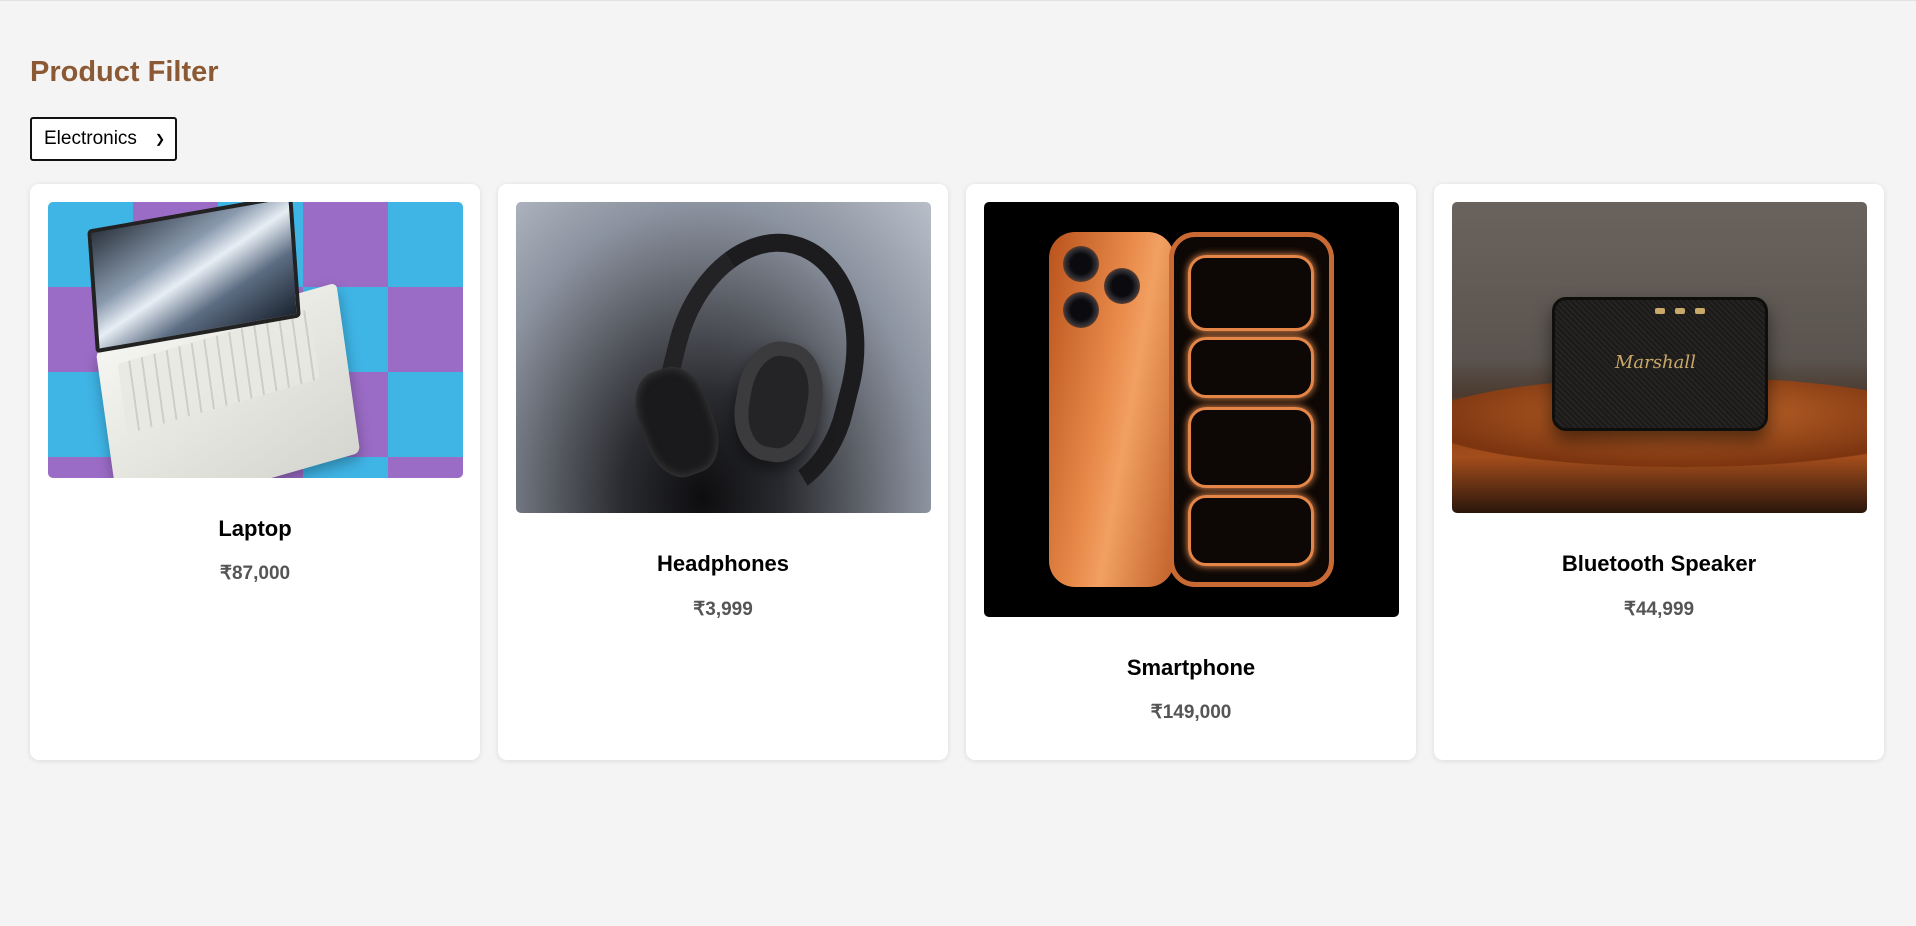 The height and width of the screenshot is (926, 1916). What do you see at coordinates (723, 357) in the screenshot?
I see `headphones-image` at bounding box center [723, 357].